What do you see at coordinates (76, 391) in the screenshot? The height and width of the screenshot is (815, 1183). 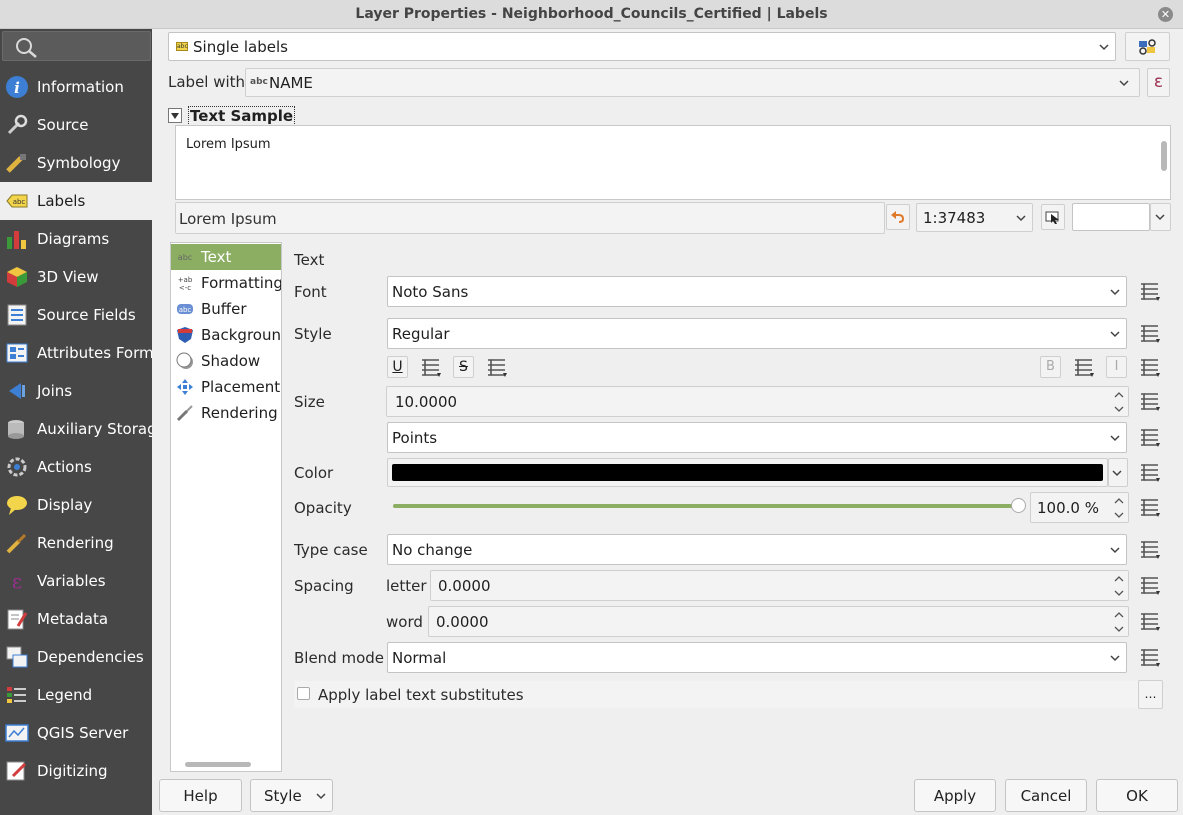 I see `sidebar-item-joins: Joins` at bounding box center [76, 391].